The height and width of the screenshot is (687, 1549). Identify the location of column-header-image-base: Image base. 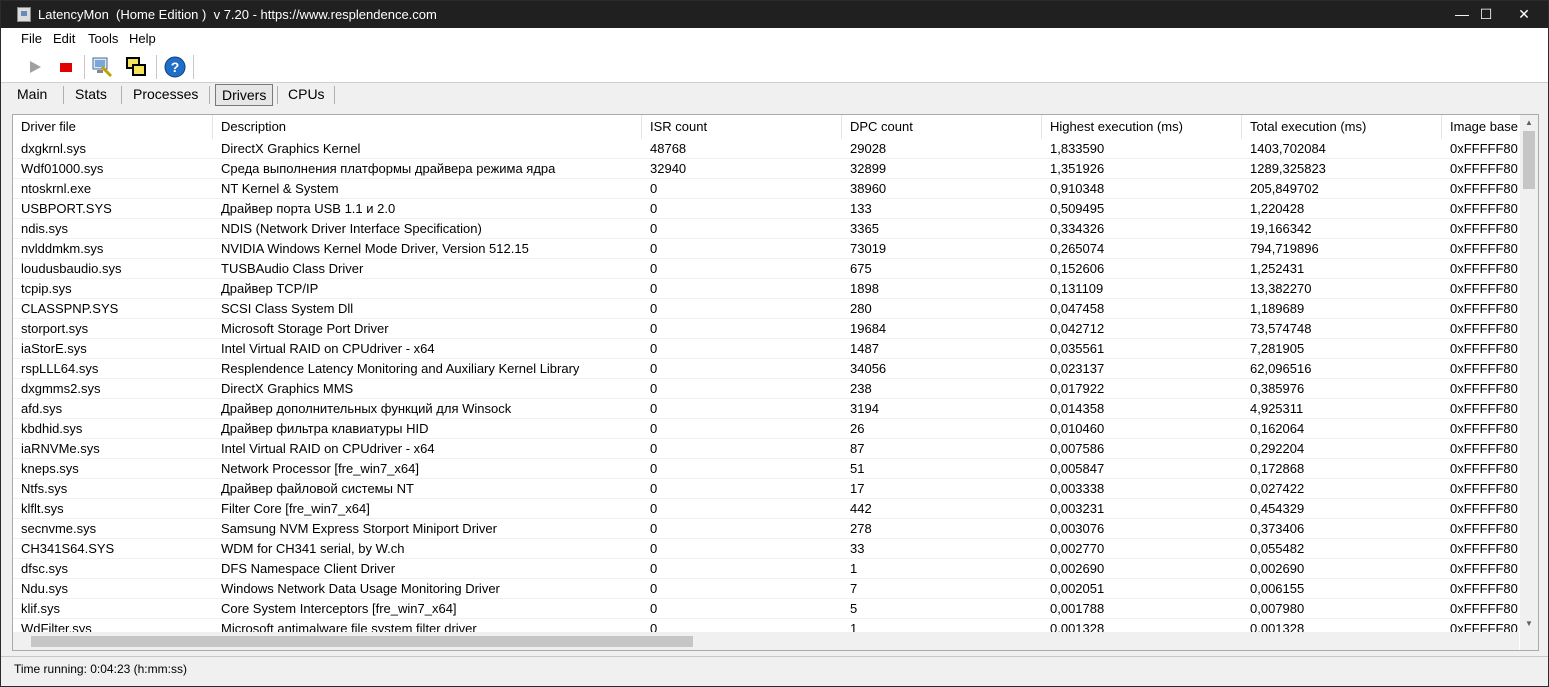
(1487, 127).